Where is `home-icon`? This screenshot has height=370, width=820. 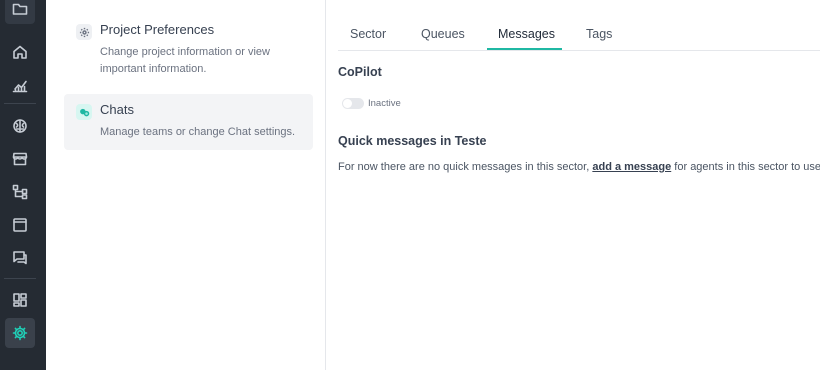 home-icon is located at coordinates (20, 52).